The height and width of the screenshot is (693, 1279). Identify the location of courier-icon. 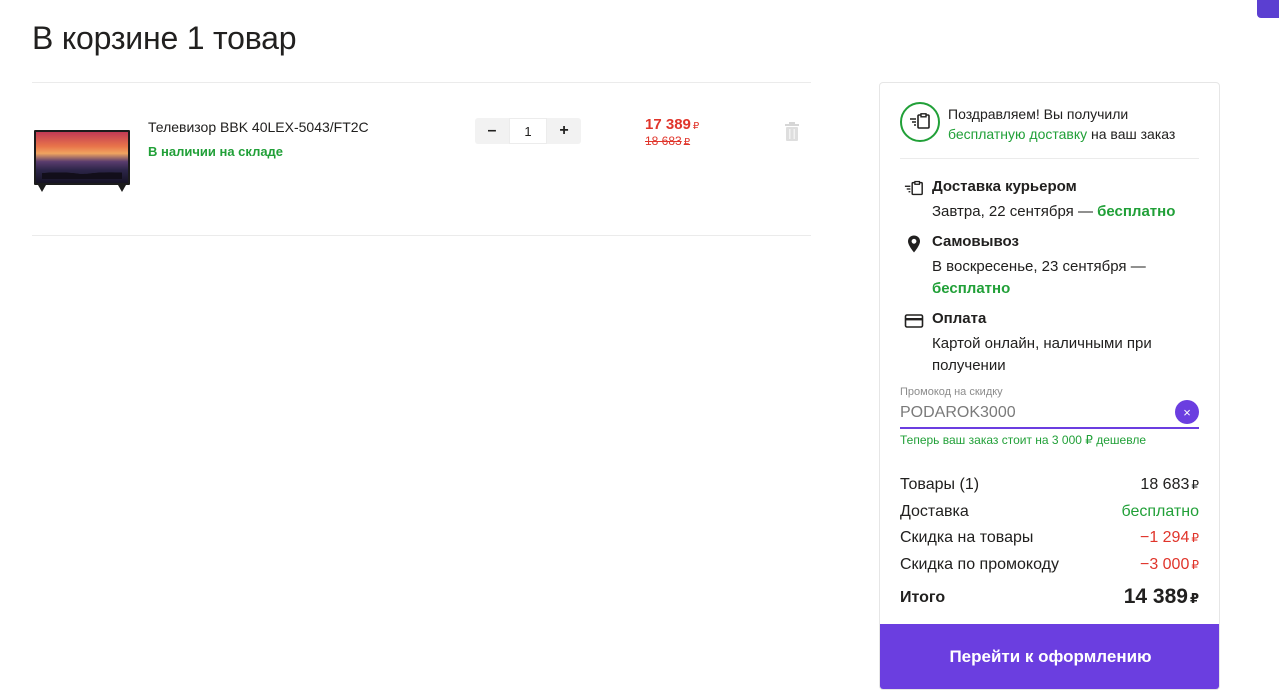
(913, 188).